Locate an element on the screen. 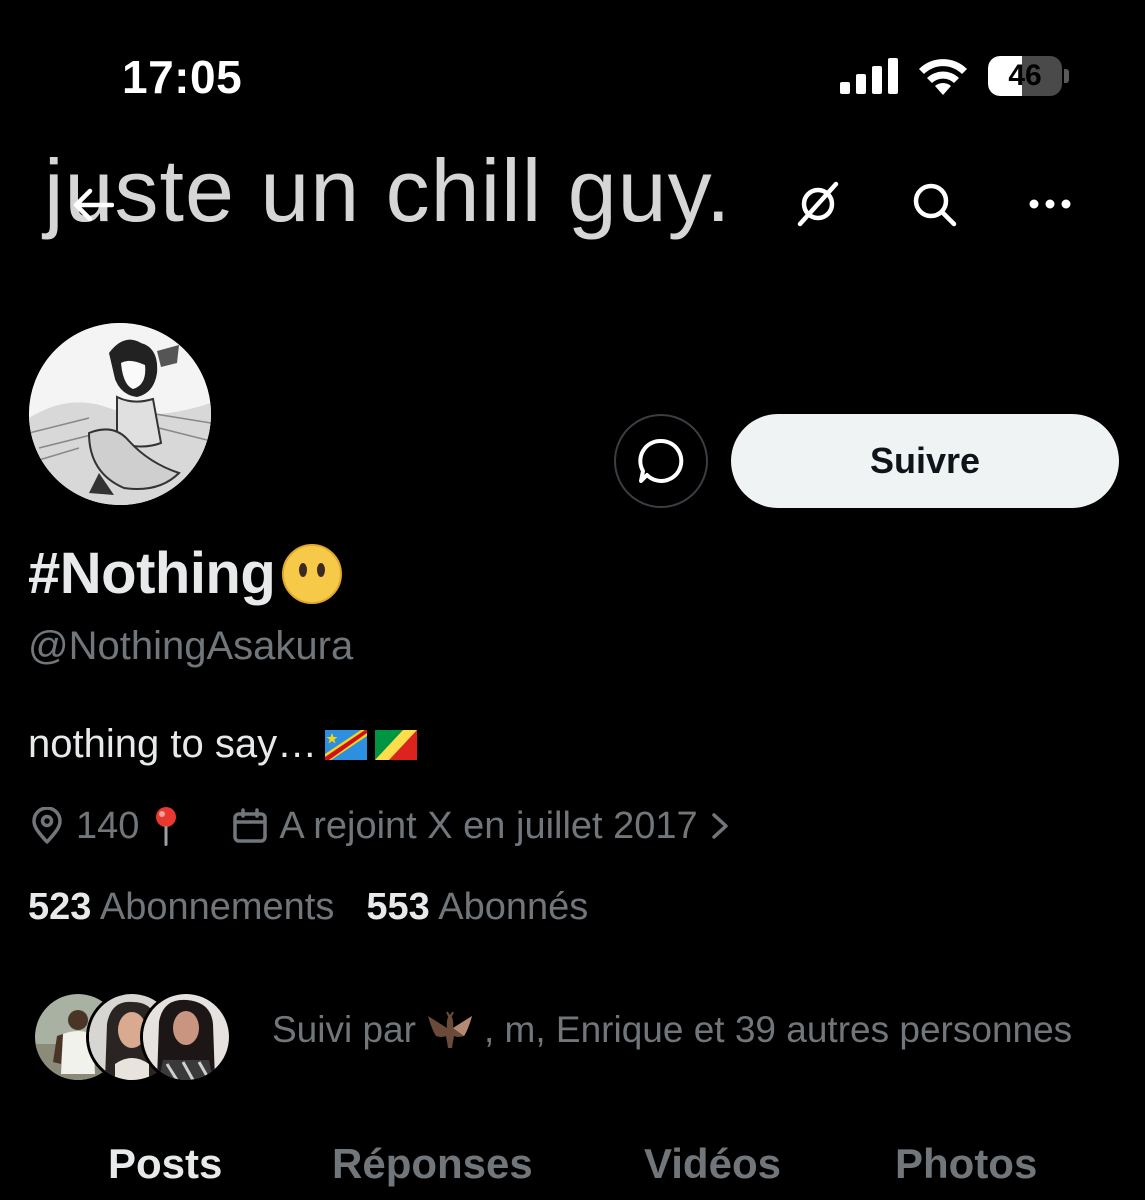 The image size is (1145, 1200). profile-meta: 140 A rejoint X en juillet 2017 is located at coordinates (380, 826).